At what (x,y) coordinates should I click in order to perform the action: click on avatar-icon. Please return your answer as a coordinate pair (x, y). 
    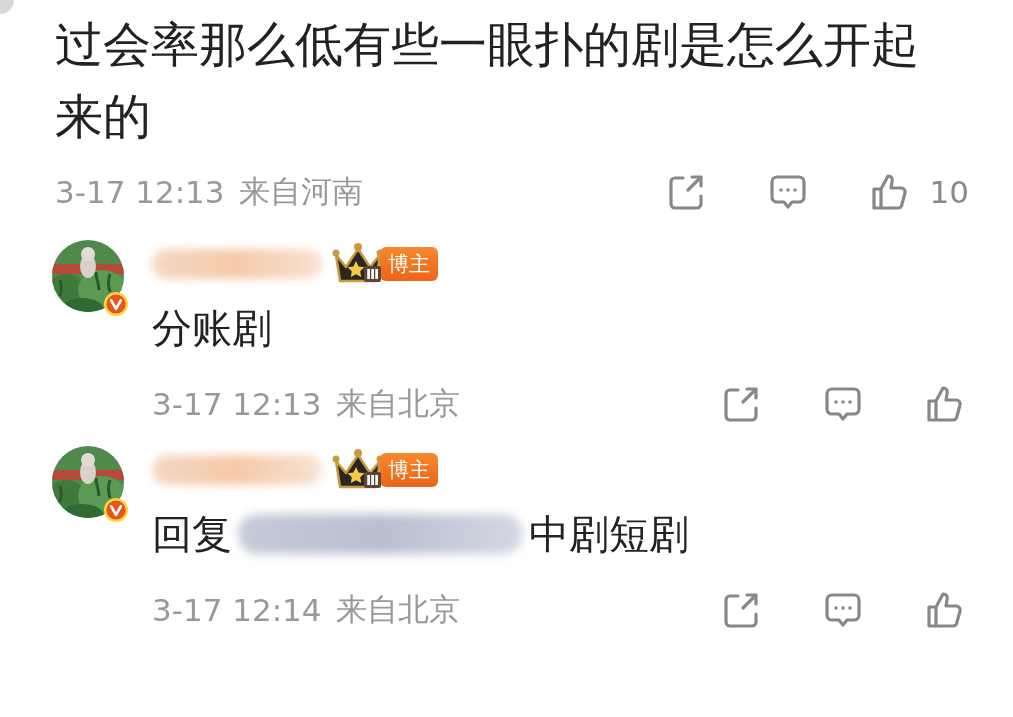
    Looking at the image, I should click on (7, 7).